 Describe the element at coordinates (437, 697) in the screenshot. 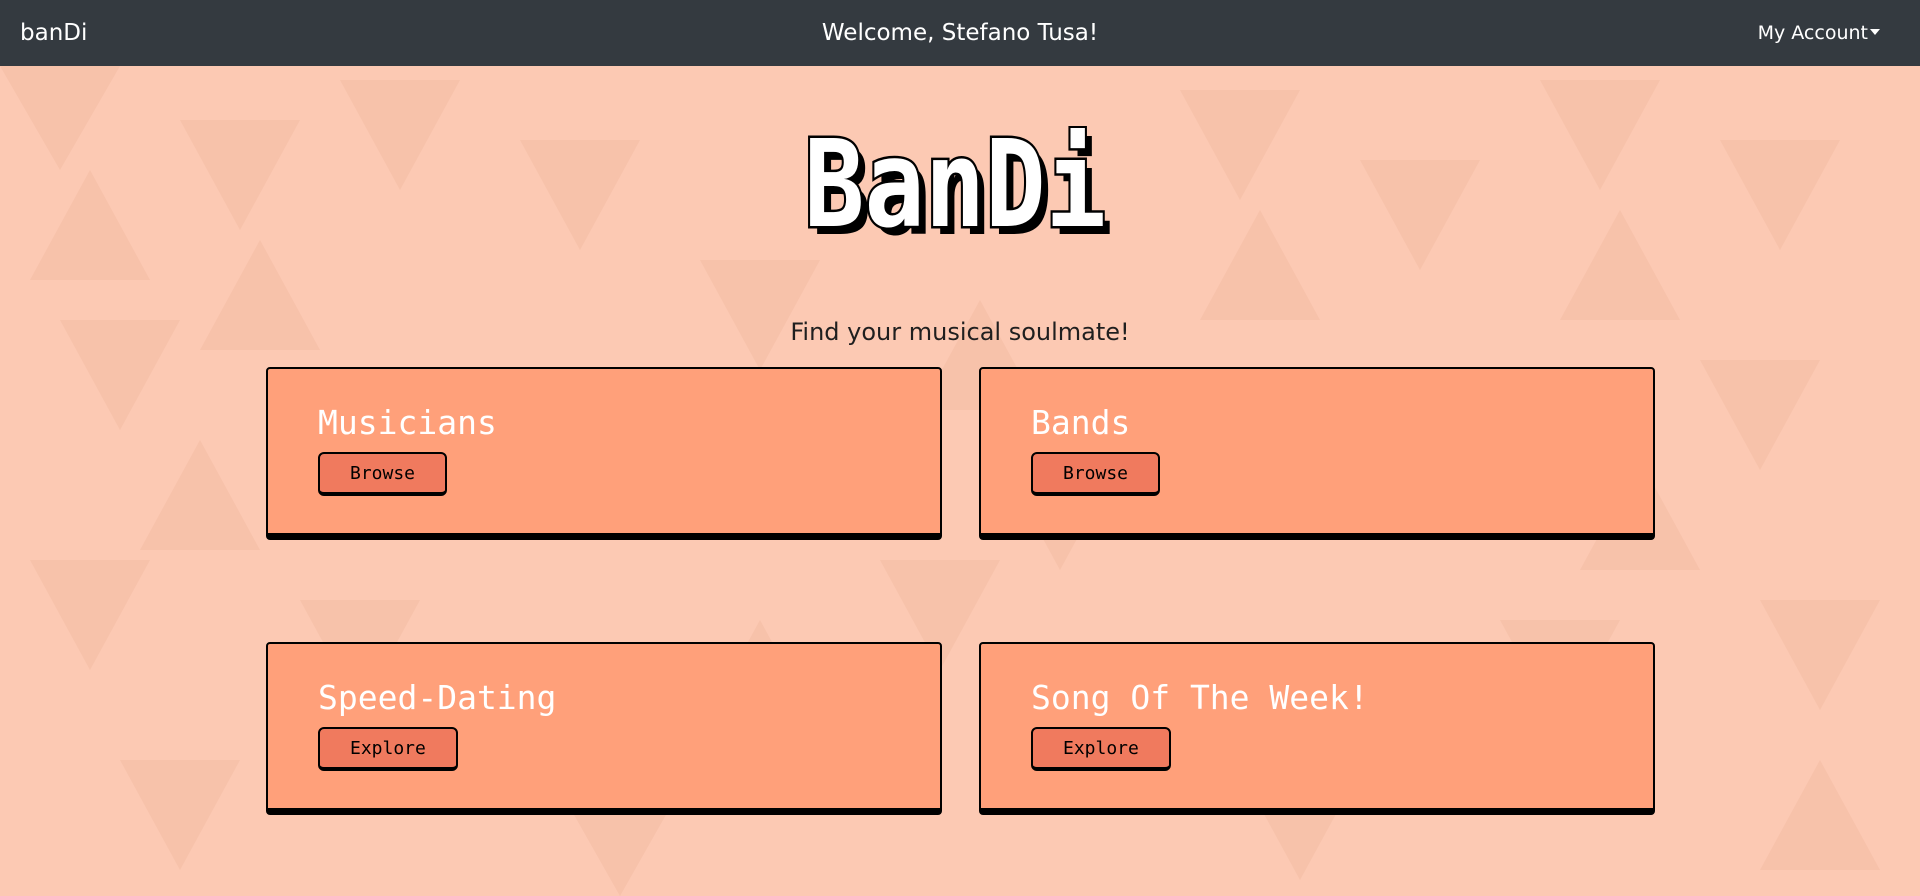

I see `card-title: Speed-Dating` at that location.